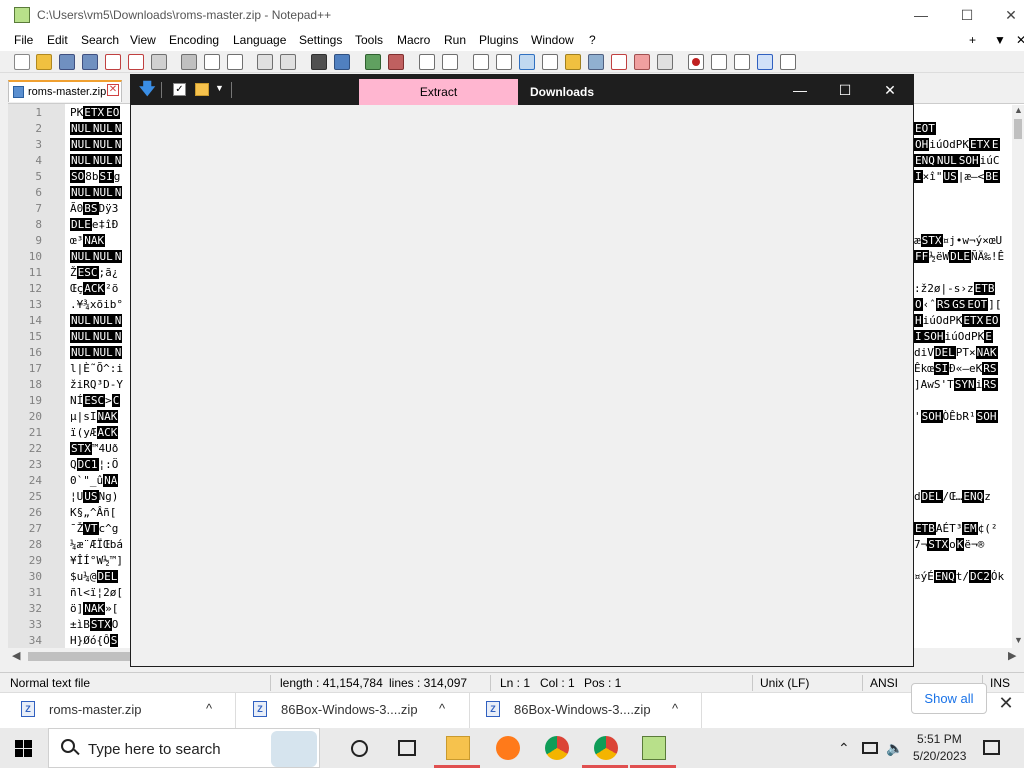 The image size is (1024, 768). Describe the element at coordinates (696, 62) in the screenshot. I see `record-macro-icon` at that location.